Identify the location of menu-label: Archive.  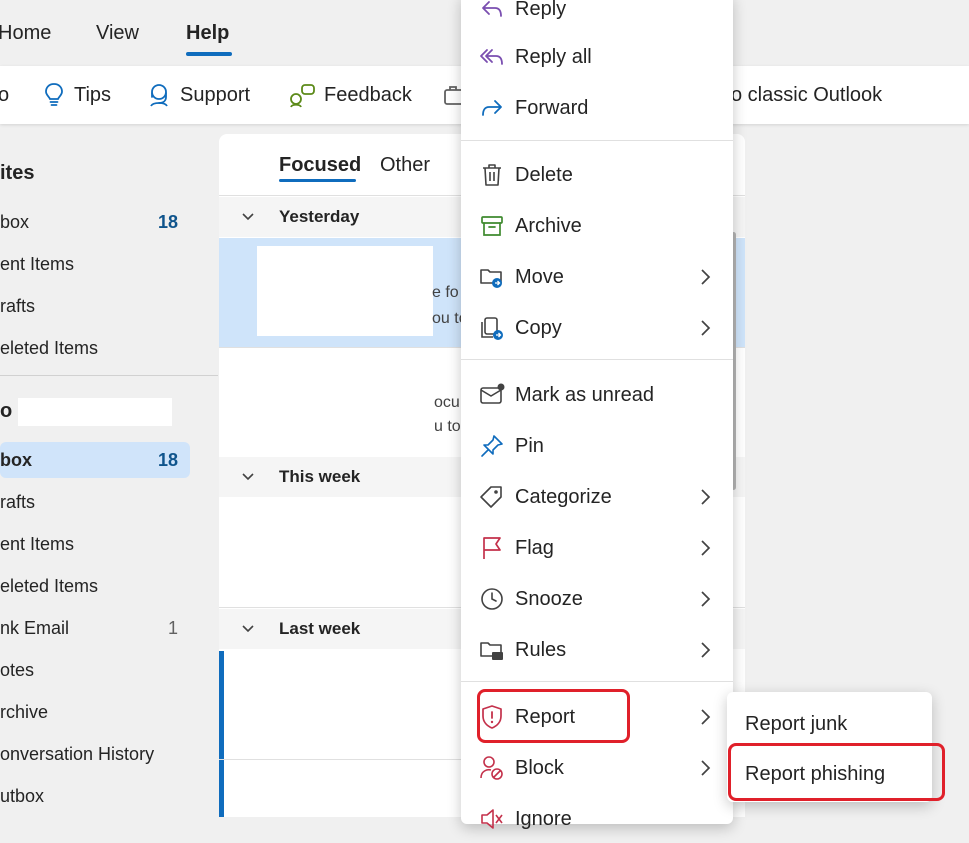
(548, 225).